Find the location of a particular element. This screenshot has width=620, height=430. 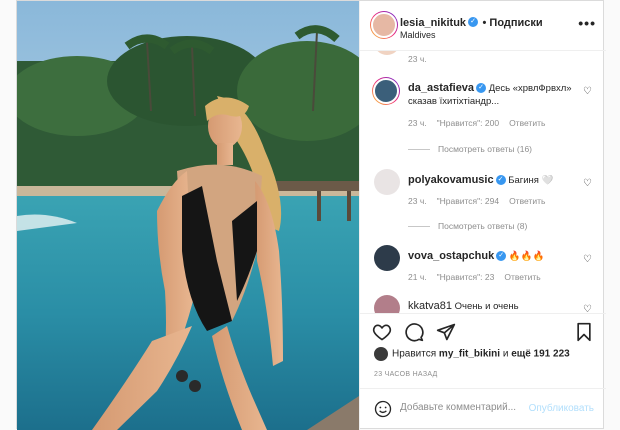

comment-meta: 23 ч. "Нравится": 200 Ответить is located at coordinates (481, 123).